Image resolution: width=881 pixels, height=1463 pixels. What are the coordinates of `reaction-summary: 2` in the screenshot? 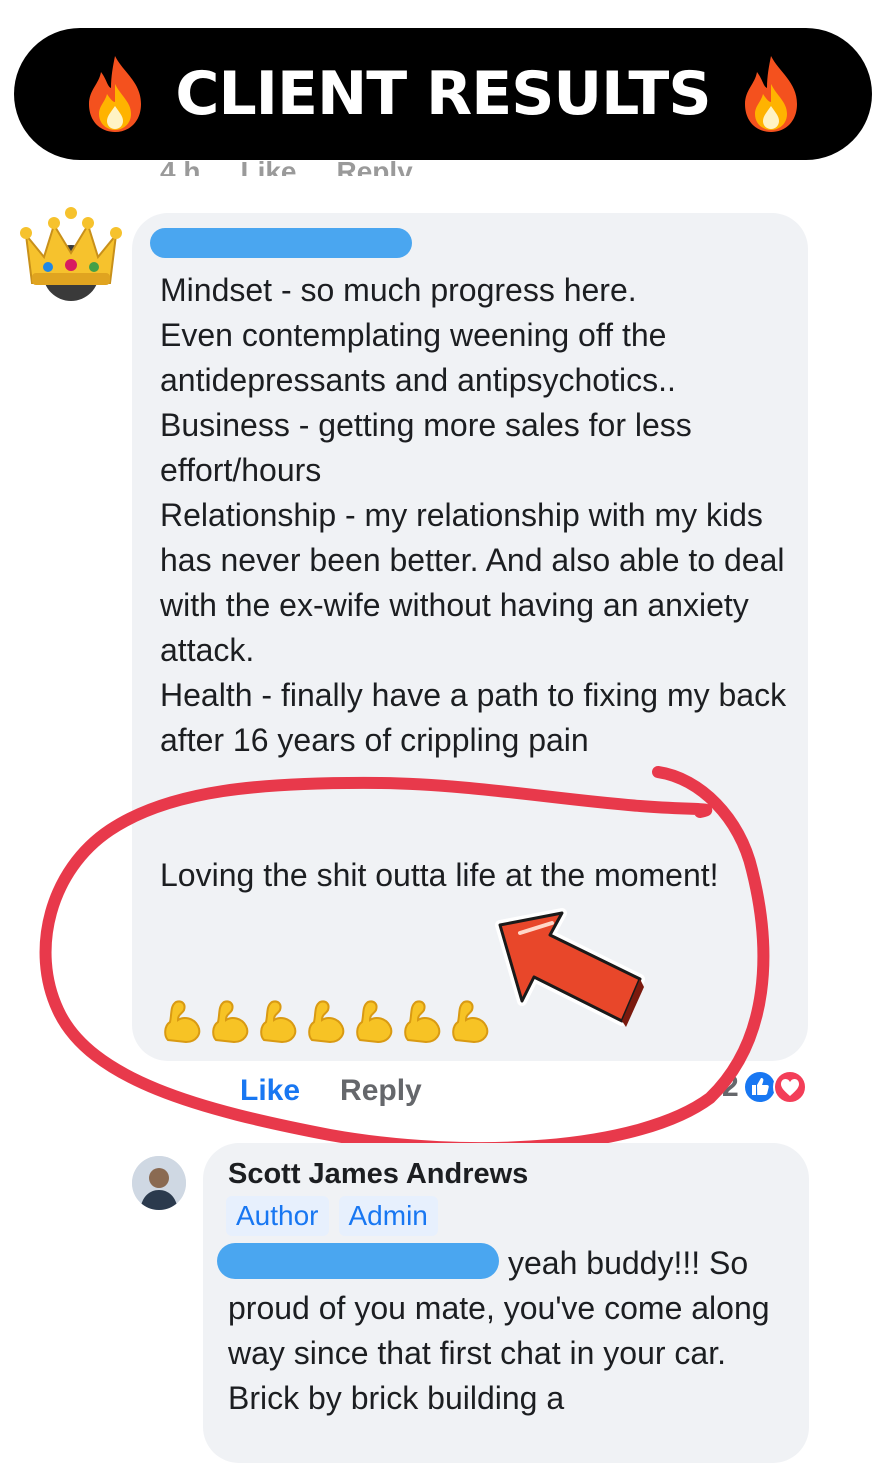 It's located at (764, 1087).